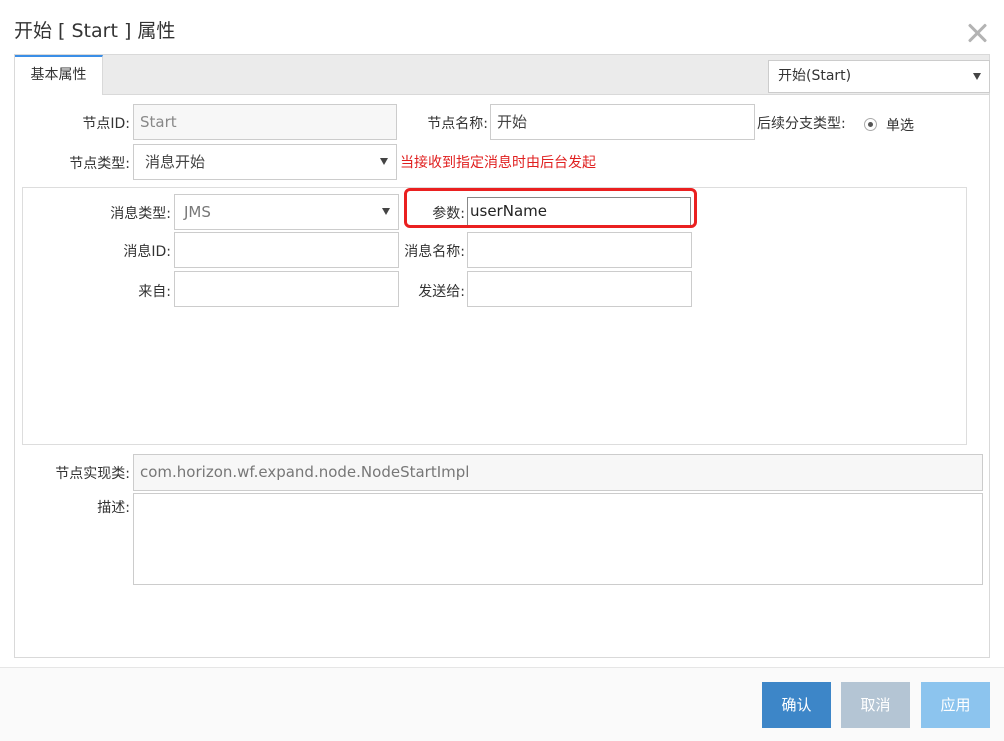  Describe the element at coordinates (870, 124) in the screenshot. I see `branch-single-radio` at that location.